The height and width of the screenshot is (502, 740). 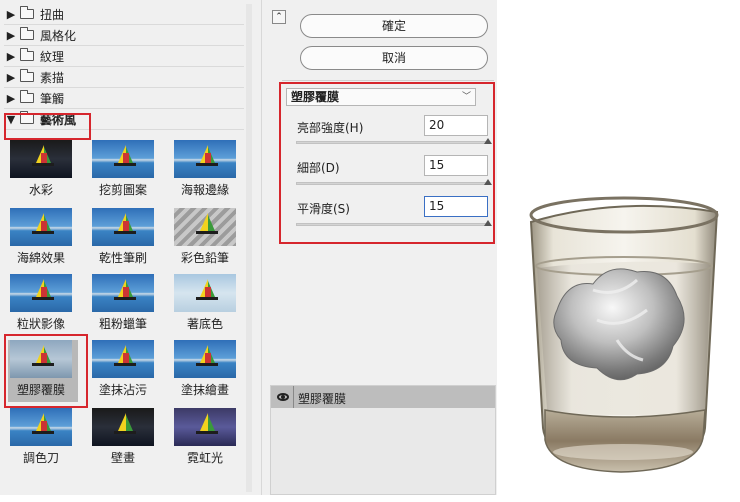 What do you see at coordinates (52, 98) in the screenshot?
I see `category-label: 筆觸` at bounding box center [52, 98].